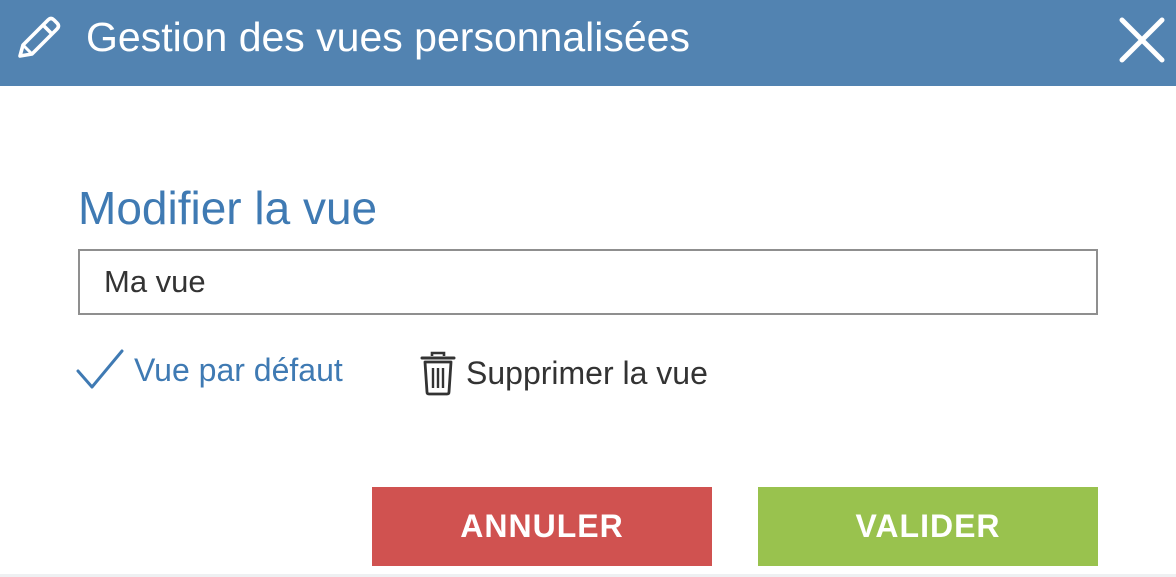 This screenshot has height=577, width=1176. I want to click on pencil-icon, so click(39, 37).